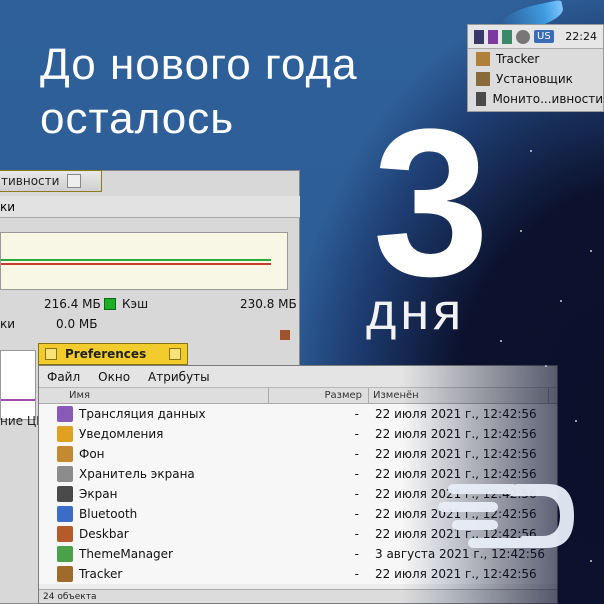 The height and width of the screenshot is (604, 604). What do you see at coordinates (199, 92) in the screenshot?
I see `headline: До нового года осталось` at bounding box center [199, 92].